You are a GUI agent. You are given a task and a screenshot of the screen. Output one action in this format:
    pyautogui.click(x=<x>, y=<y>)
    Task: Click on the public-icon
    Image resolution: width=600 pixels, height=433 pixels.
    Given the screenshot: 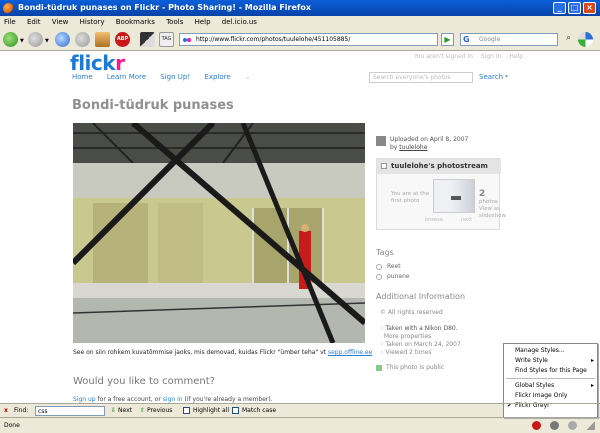 What is the action you would take?
    pyautogui.click(x=379, y=367)
    